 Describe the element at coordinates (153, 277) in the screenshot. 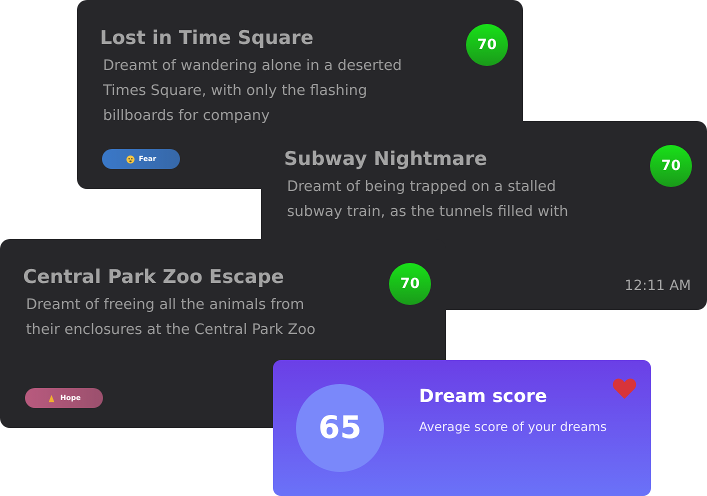

I see `card-title: Central Park Zoo Escape` at that location.